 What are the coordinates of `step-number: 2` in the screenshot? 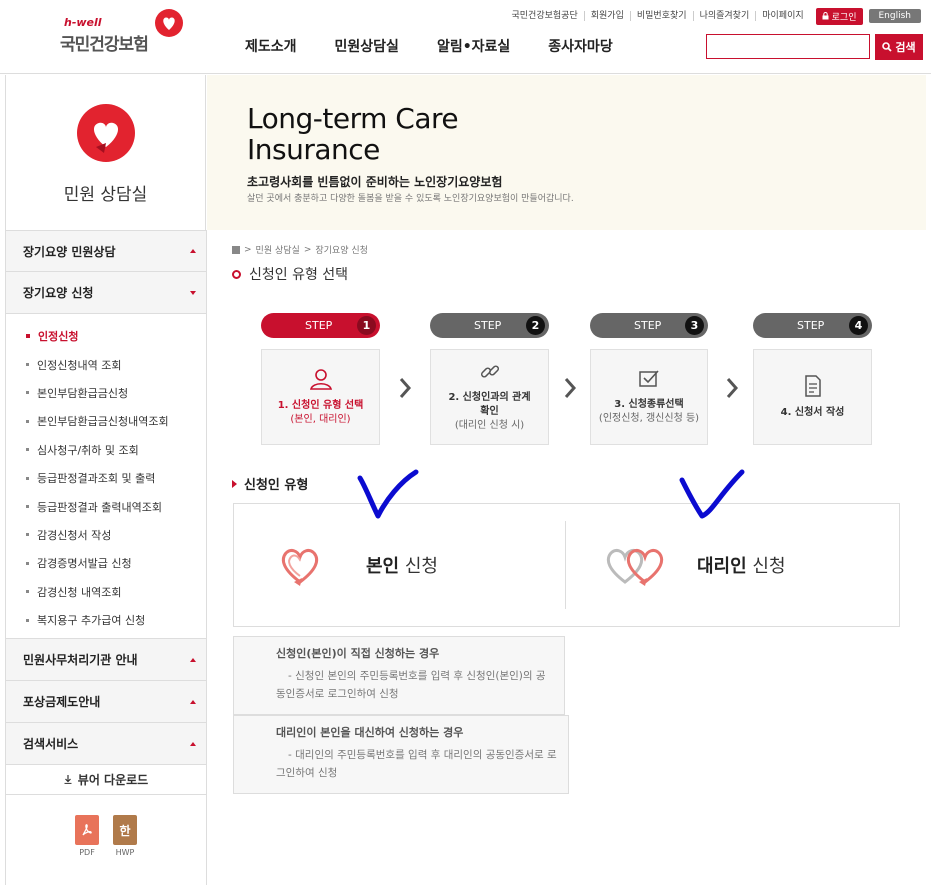 It's located at (535, 325).